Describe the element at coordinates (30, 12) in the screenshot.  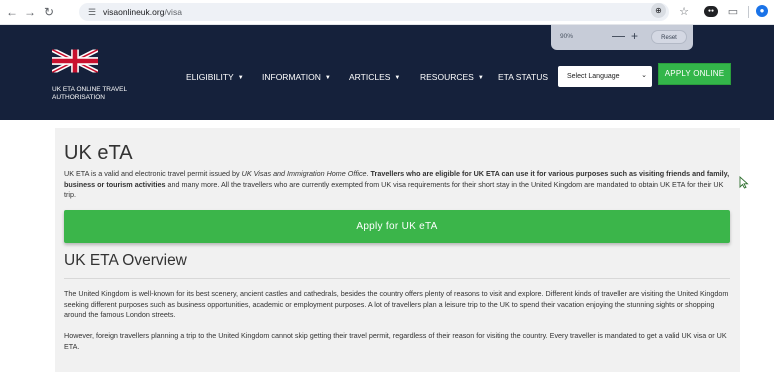
I see `arrow-right-icon: →` at that location.